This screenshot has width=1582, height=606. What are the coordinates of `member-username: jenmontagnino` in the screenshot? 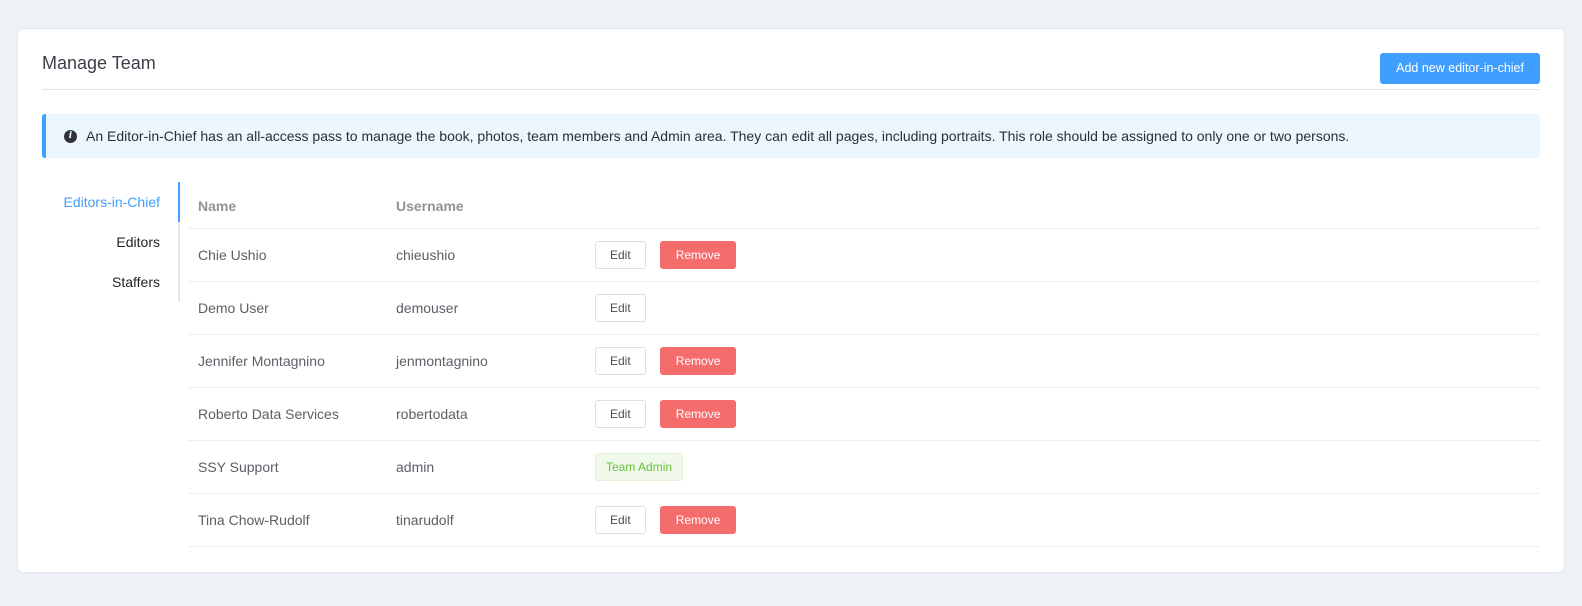 It's located at (442, 361).